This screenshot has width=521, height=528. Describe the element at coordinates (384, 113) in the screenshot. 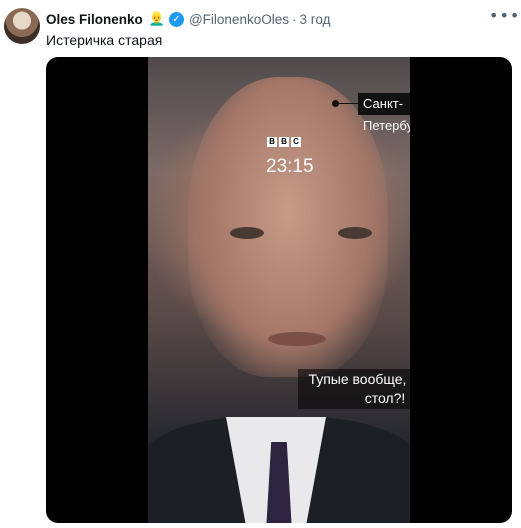

I see `location-label: Санкт-Петербург` at that location.